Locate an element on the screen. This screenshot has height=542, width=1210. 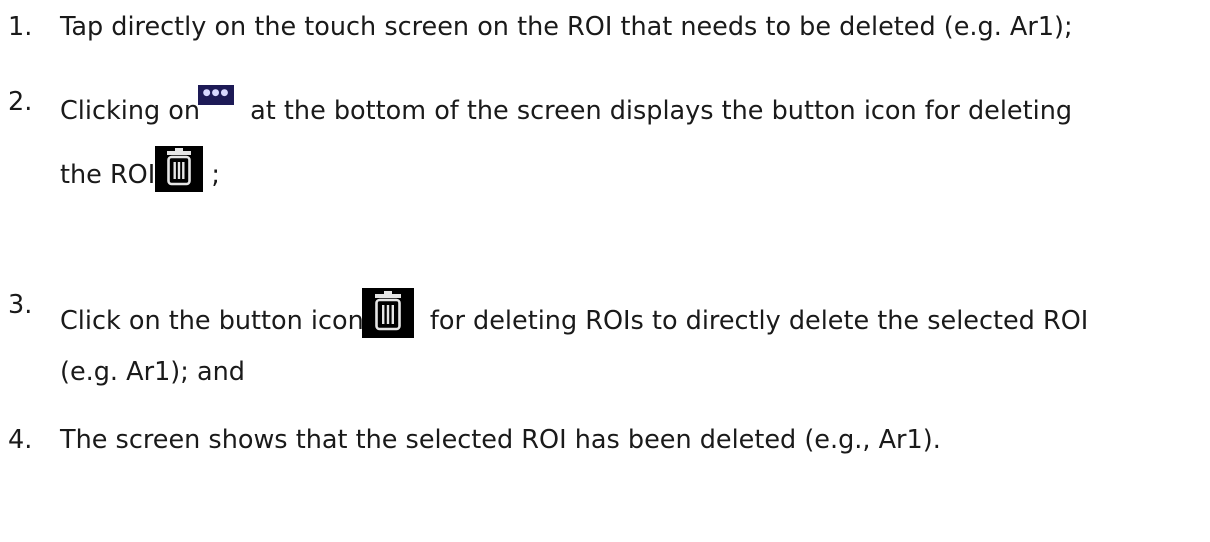
dots-glyph: ●●● is located at coordinates (216, 93).